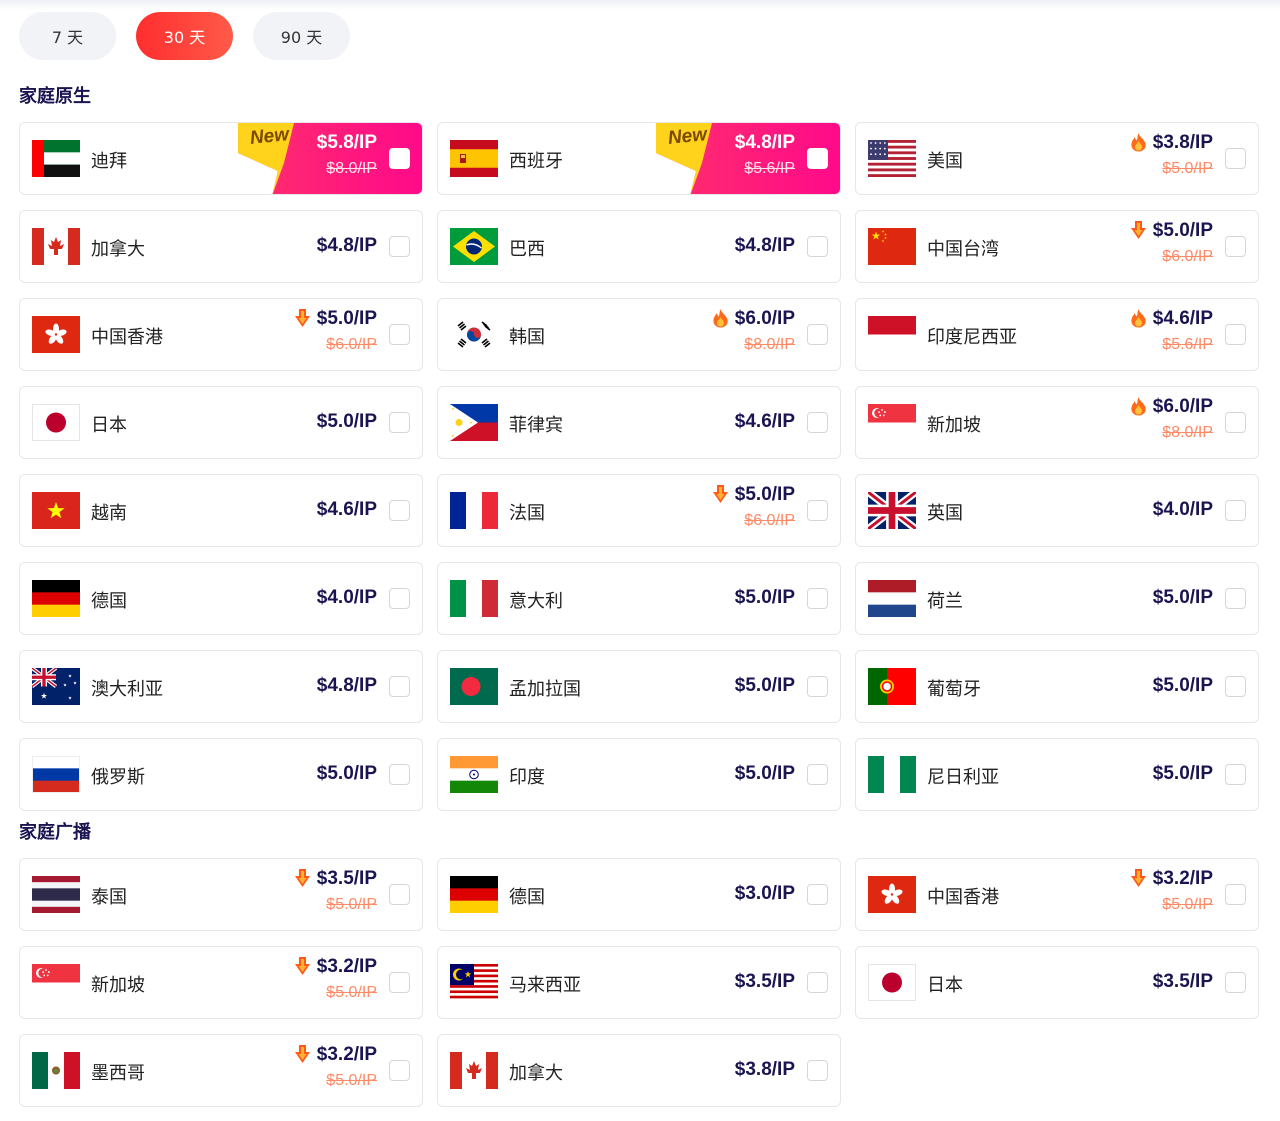  I want to click on product-card-mx: 墨西哥 $3.2/IP $5.0/IP, so click(221, 1070).